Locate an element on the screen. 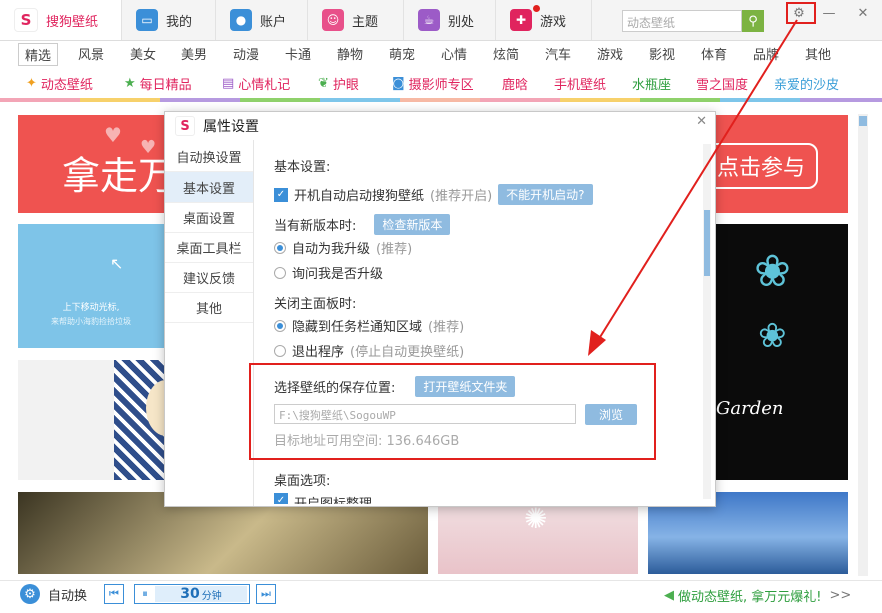 This screenshot has width=882, height=613. previous-button: ⏮ is located at coordinates (114, 594).